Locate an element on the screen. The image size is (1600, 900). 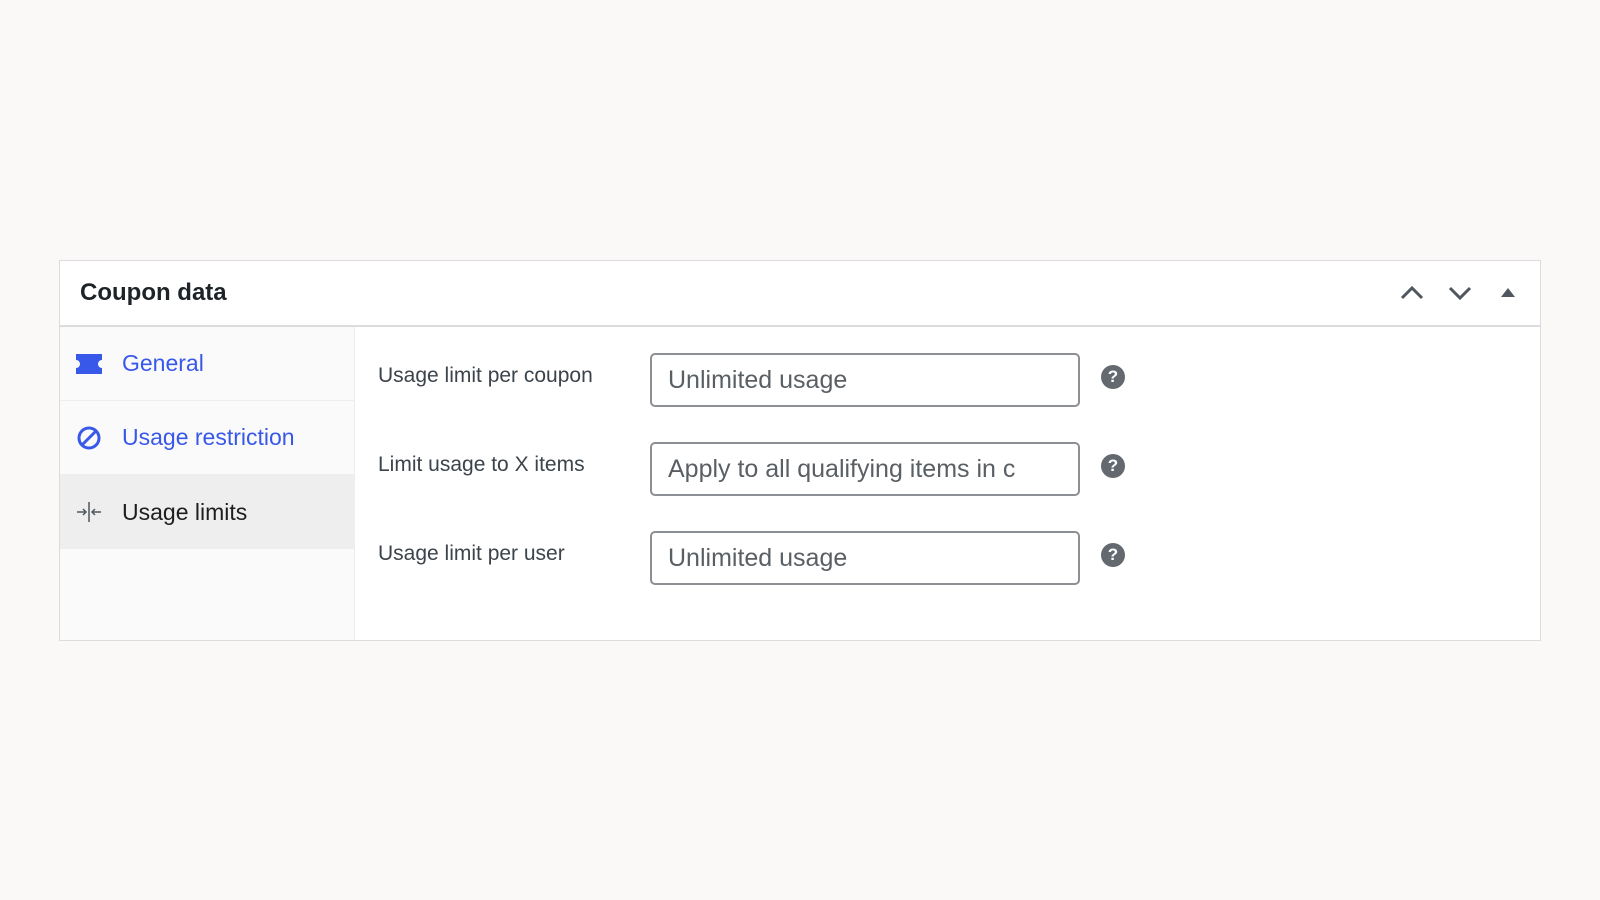
panel-title: Coupon data is located at coordinates (153, 292).